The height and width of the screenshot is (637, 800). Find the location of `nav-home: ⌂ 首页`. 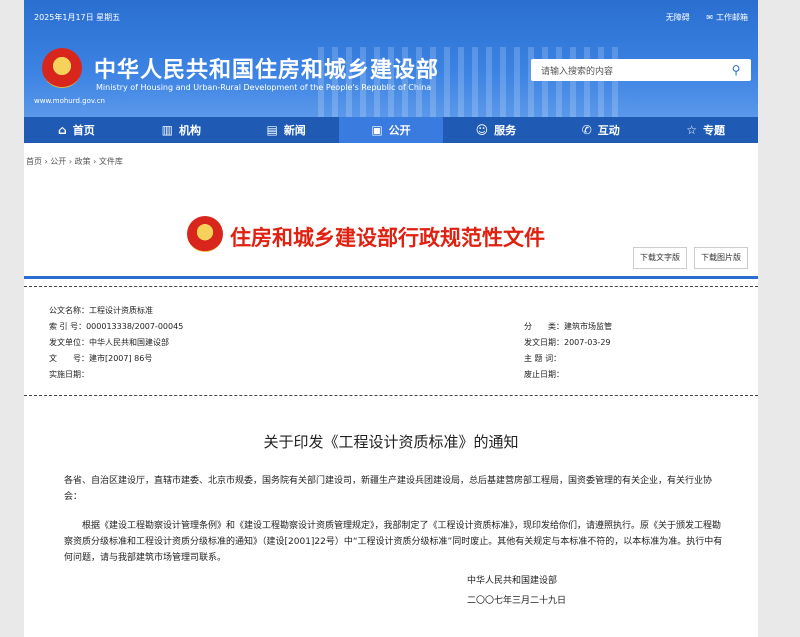

nav-home: ⌂ 首页 is located at coordinates (76, 130).